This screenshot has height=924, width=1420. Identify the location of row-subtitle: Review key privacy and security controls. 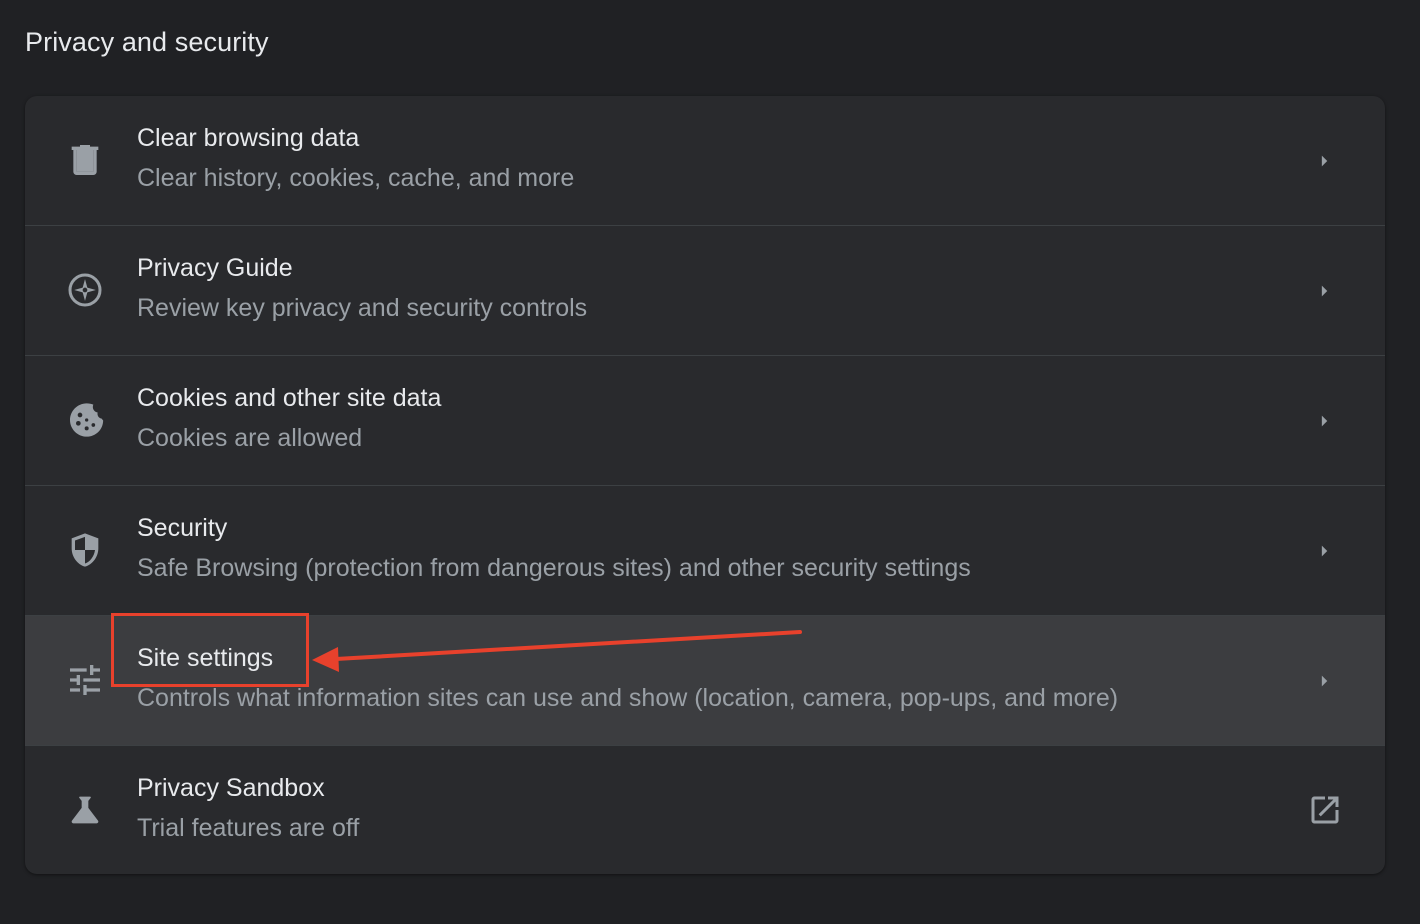
(362, 308).